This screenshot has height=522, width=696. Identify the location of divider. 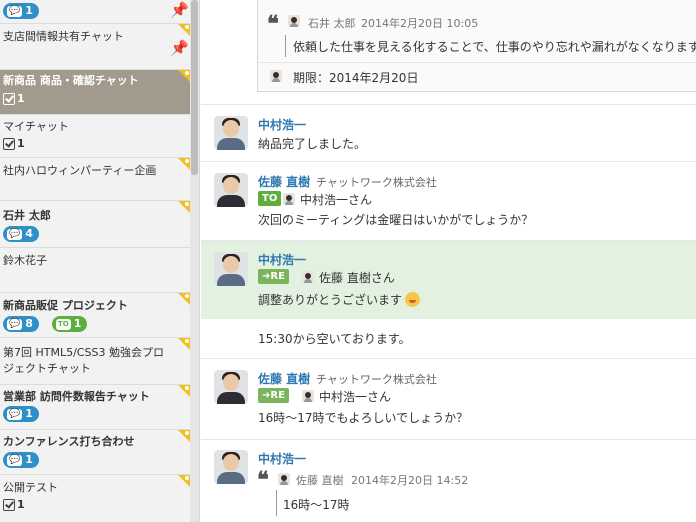
(477, 62).